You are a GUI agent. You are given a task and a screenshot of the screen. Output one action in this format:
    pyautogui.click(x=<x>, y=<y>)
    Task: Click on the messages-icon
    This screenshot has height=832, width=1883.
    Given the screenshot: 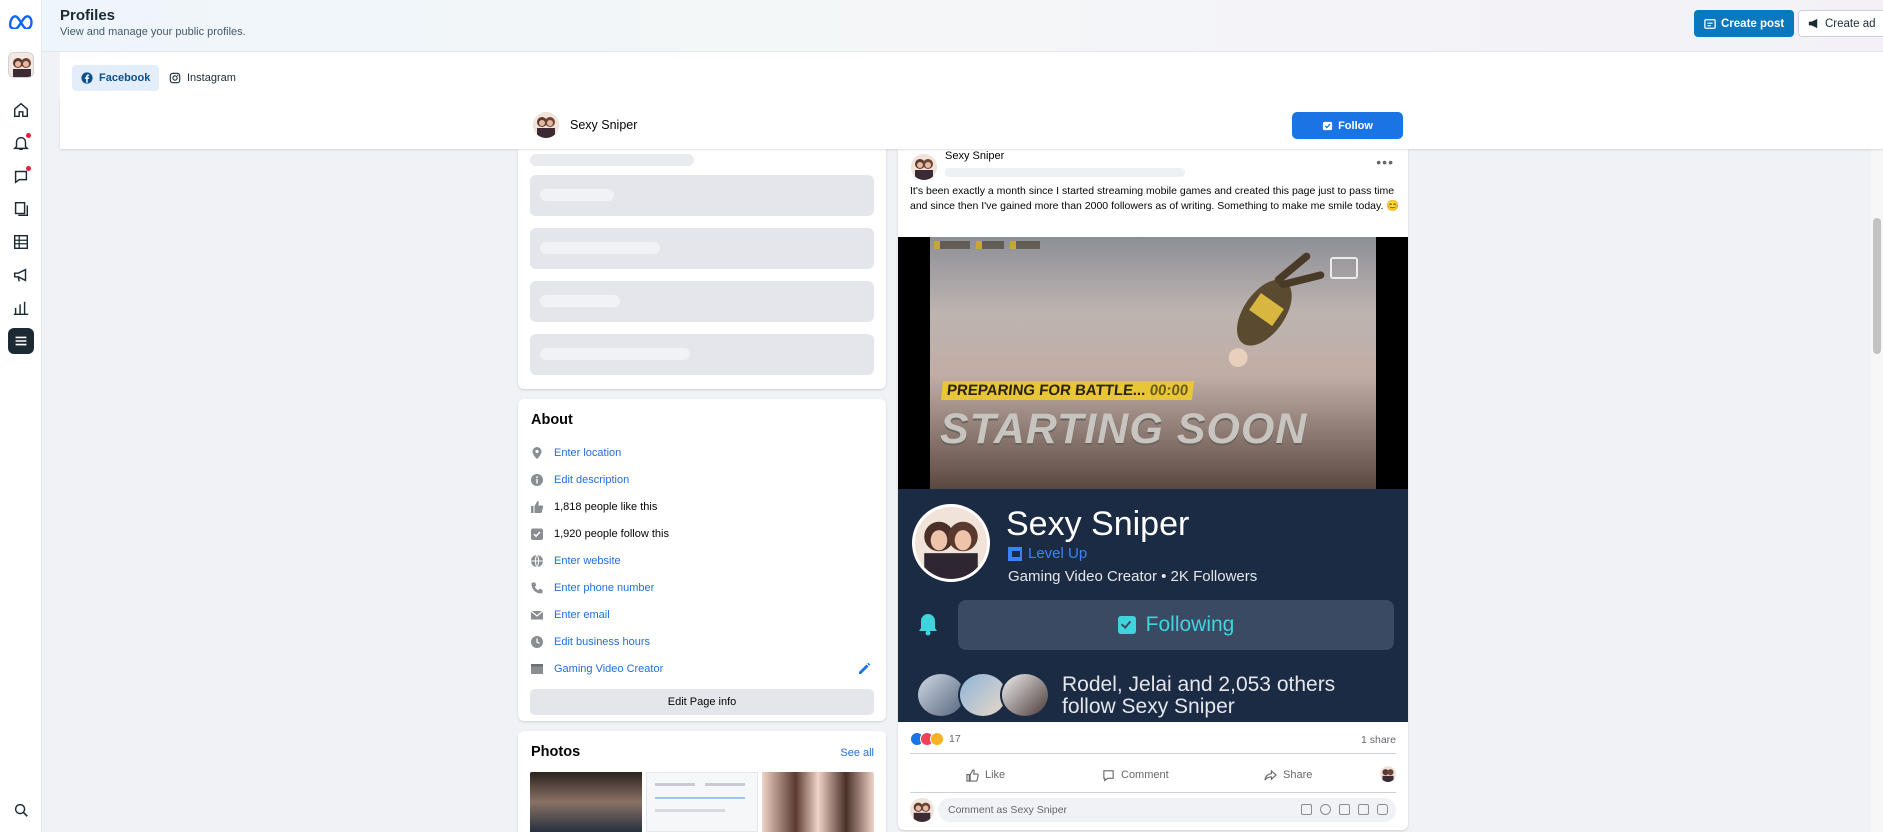 What is the action you would take?
    pyautogui.click(x=21, y=176)
    